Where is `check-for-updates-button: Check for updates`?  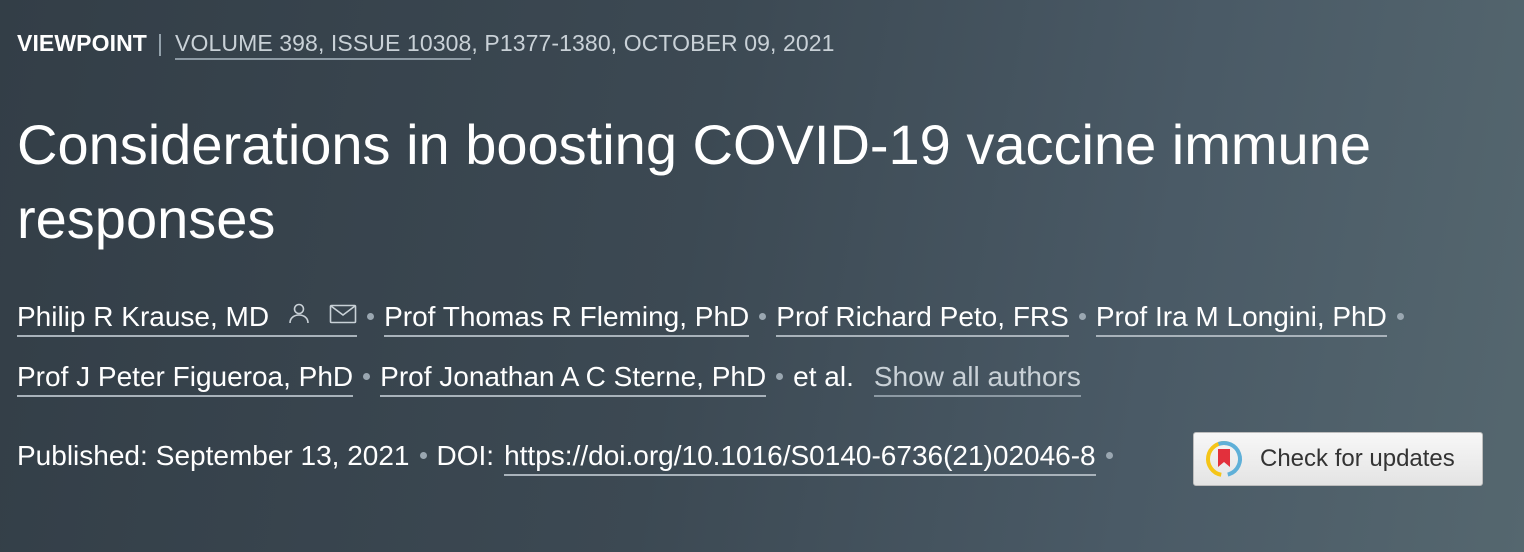 check-for-updates-button: Check for updates is located at coordinates (1338, 459).